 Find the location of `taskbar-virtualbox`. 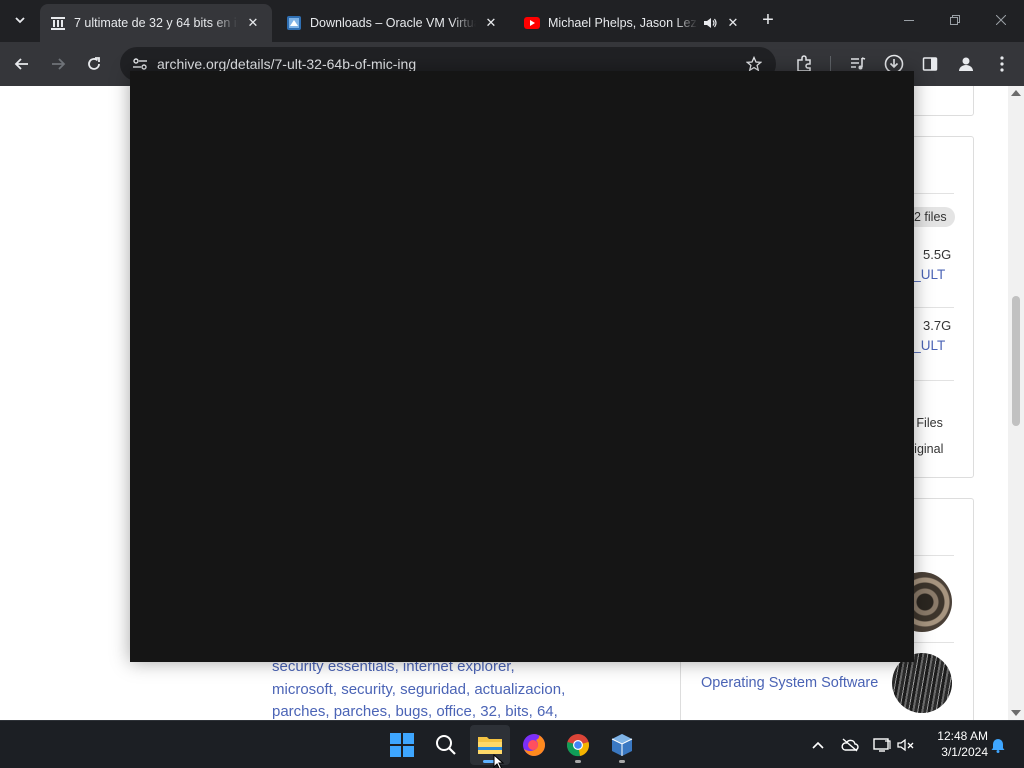

taskbar-virtualbox is located at coordinates (622, 745).